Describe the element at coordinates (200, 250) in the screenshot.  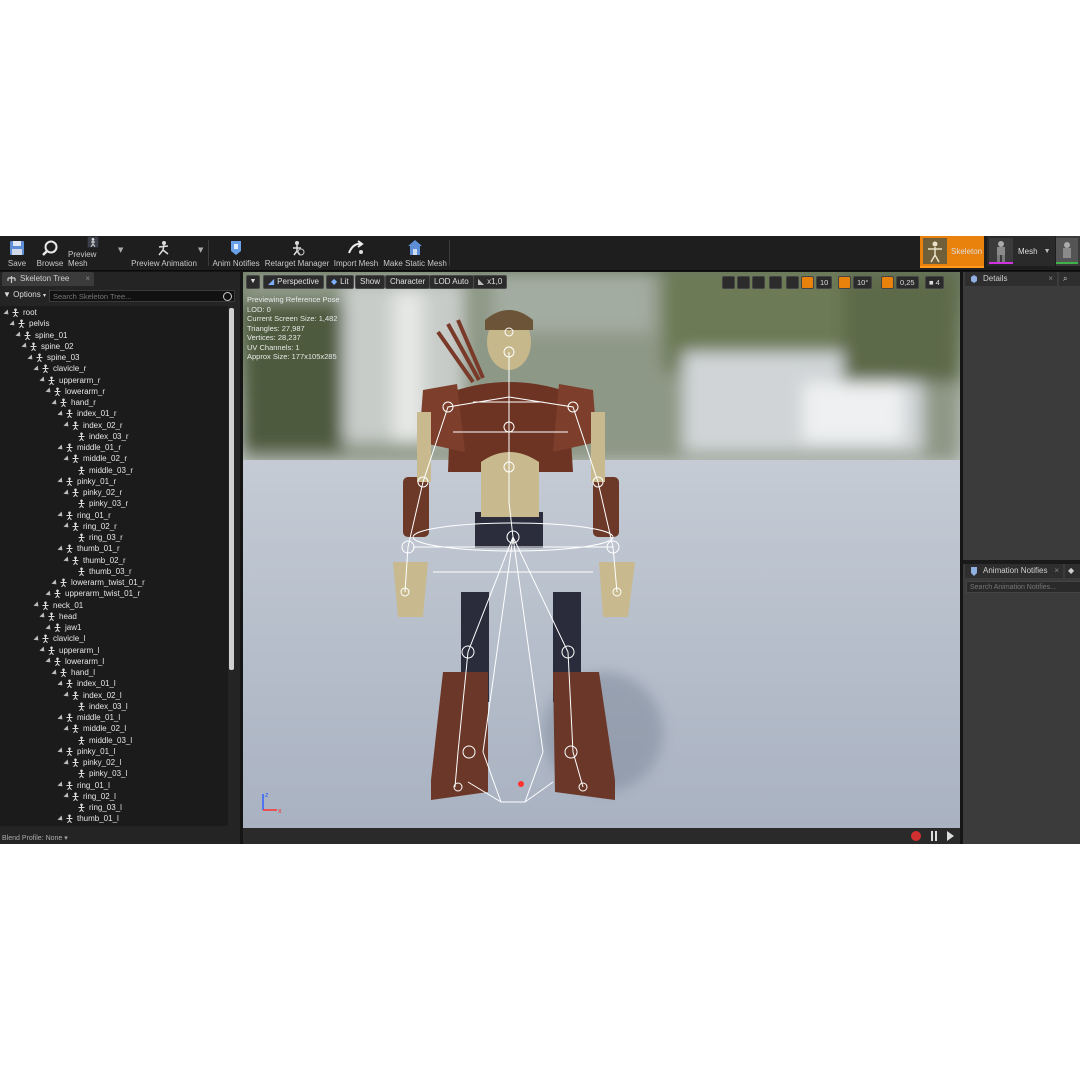
I see `preview-animation-dropdown: ▼` at that location.